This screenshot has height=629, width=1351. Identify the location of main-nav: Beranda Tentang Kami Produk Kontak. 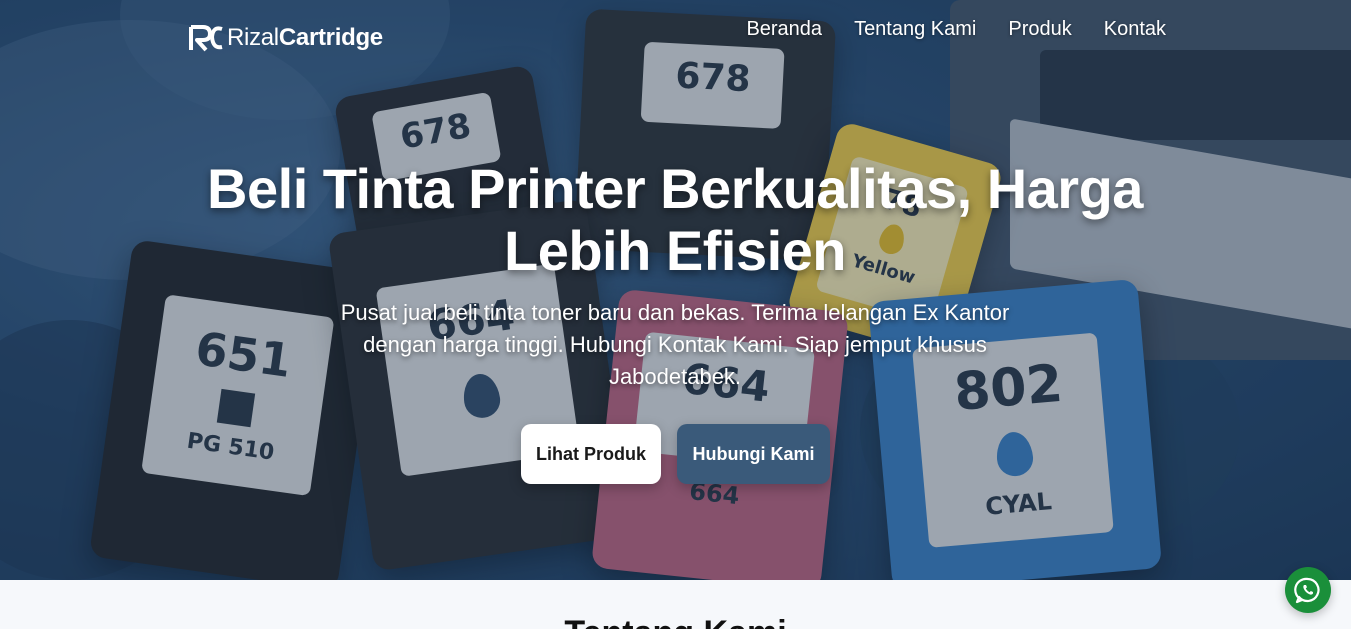
(956, 29).